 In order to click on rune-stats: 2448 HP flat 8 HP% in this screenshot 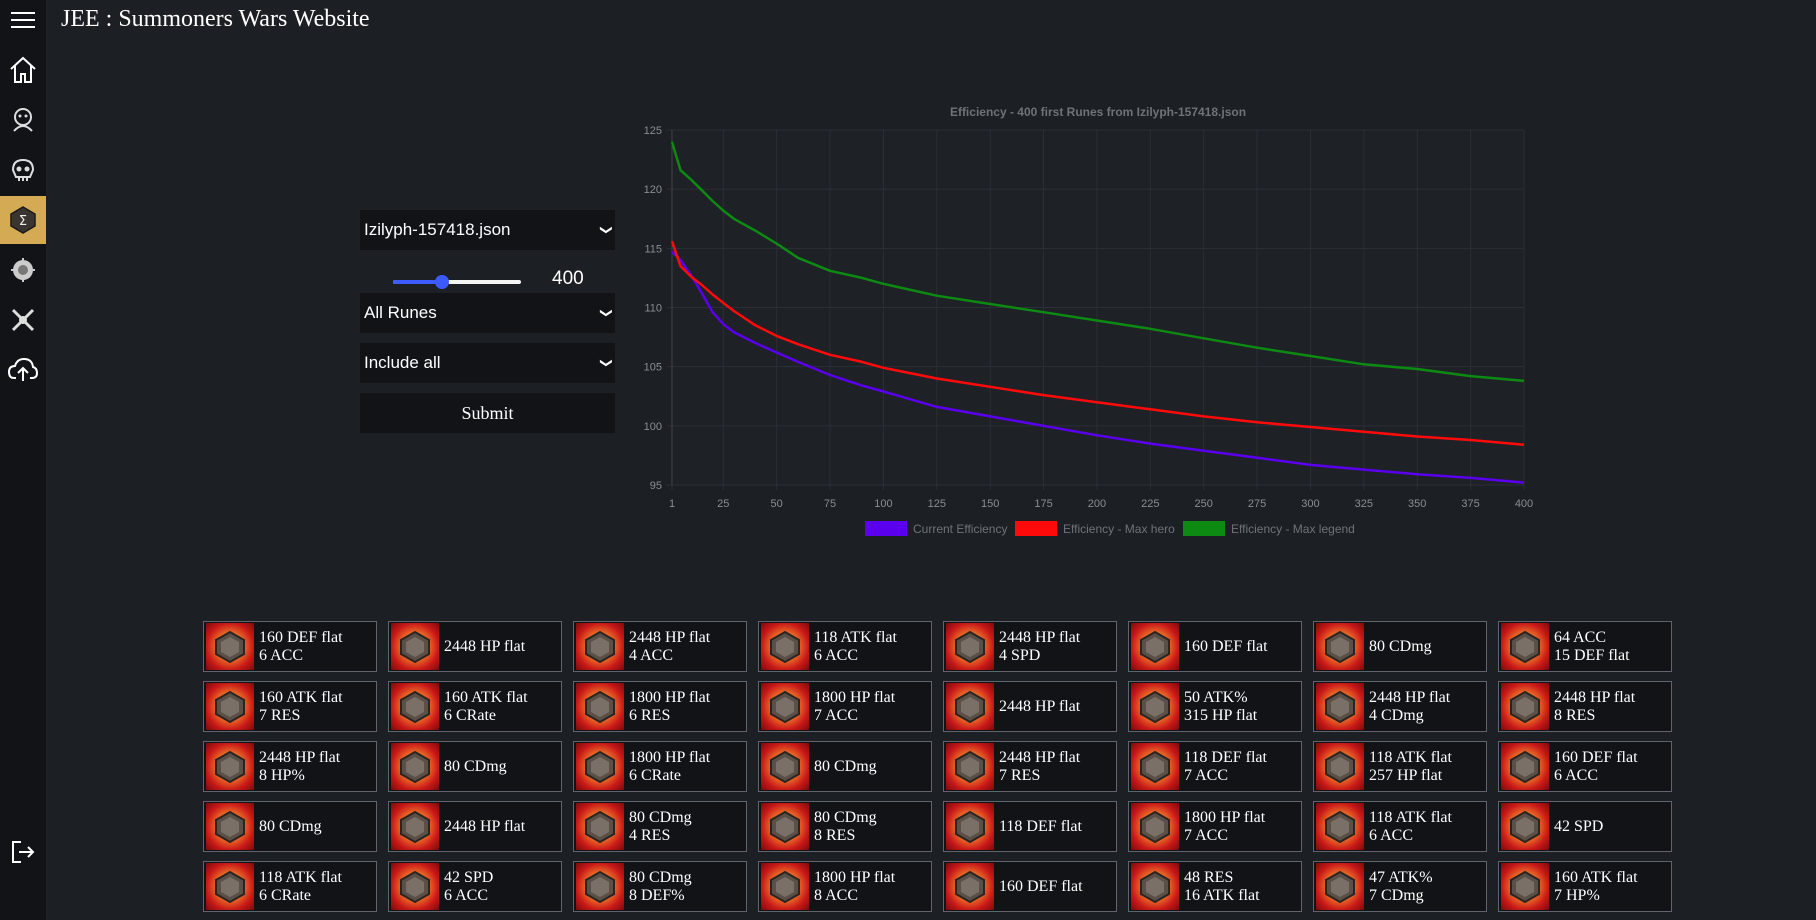, I will do `click(299, 767)`.